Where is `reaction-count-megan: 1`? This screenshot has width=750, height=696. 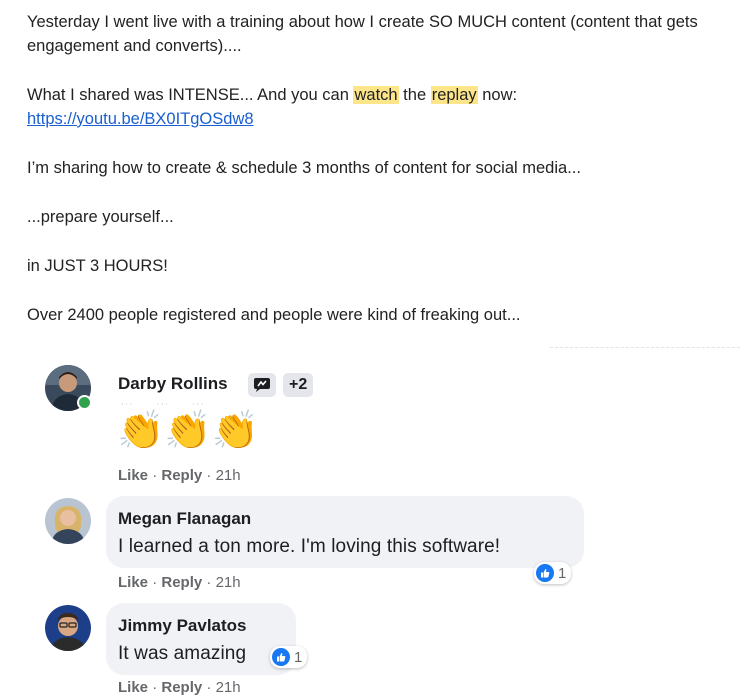 reaction-count-megan: 1 is located at coordinates (553, 573).